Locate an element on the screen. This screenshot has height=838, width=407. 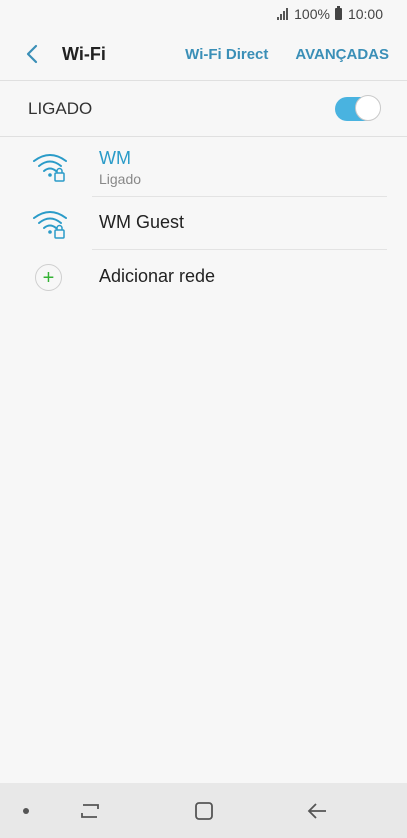
wifi-toggle is located at coordinates (358, 107).